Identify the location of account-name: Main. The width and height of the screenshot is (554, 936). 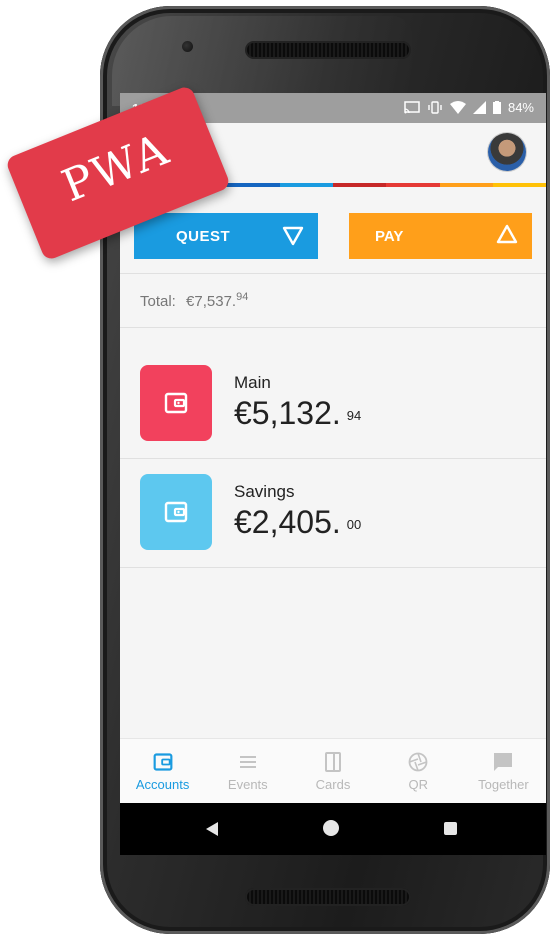
(252, 382).